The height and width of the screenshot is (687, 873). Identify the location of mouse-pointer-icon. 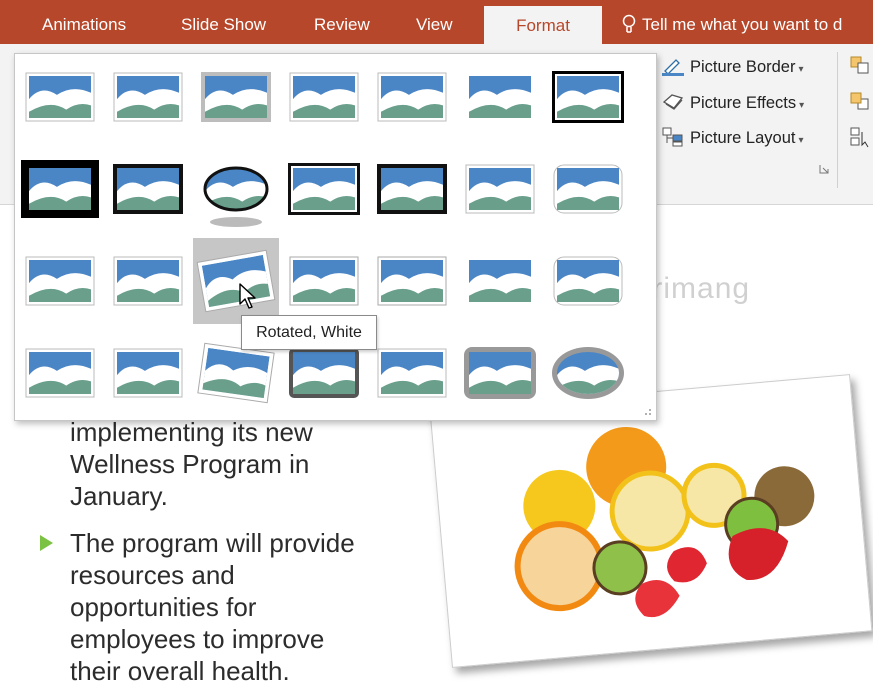
(247, 296).